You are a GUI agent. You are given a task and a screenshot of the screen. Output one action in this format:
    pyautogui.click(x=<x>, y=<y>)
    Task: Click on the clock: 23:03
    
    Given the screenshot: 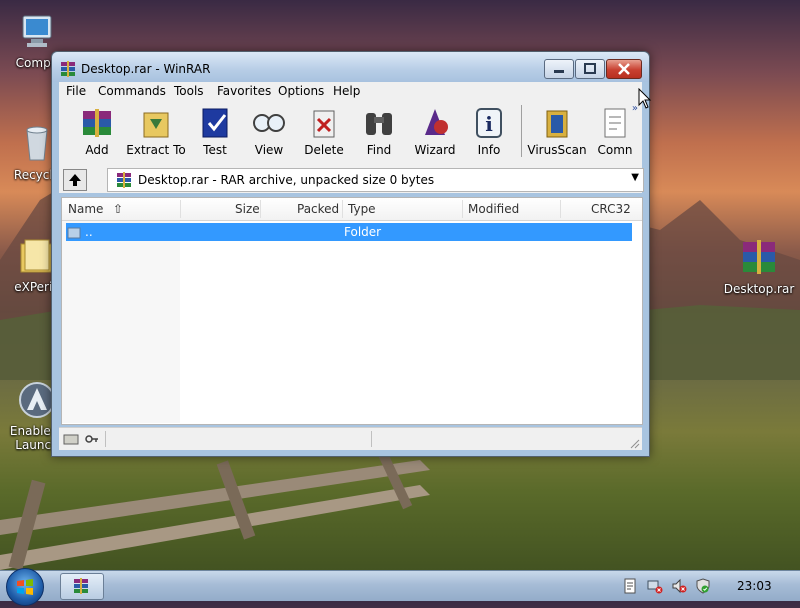 What is the action you would take?
    pyautogui.click(x=754, y=586)
    